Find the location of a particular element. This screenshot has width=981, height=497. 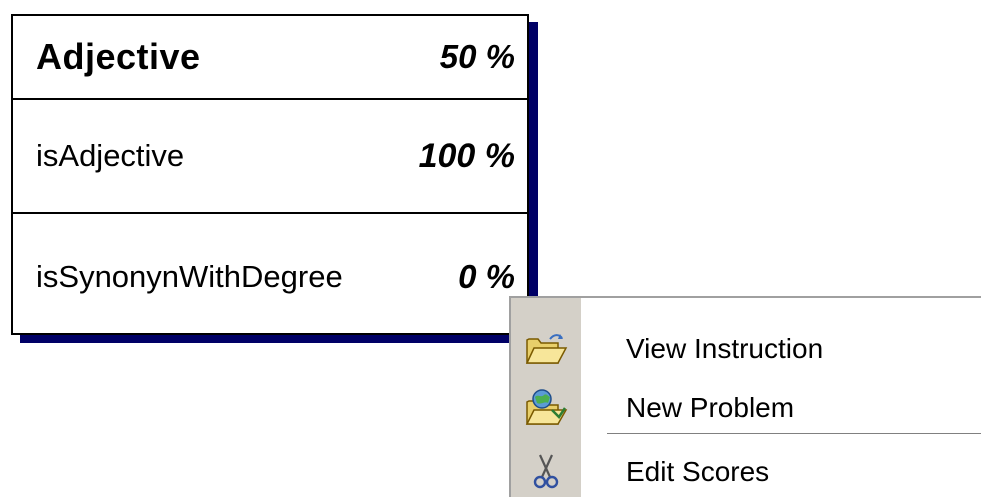

score-row: isAdjective 100 % is located at coordinates (270, 157).